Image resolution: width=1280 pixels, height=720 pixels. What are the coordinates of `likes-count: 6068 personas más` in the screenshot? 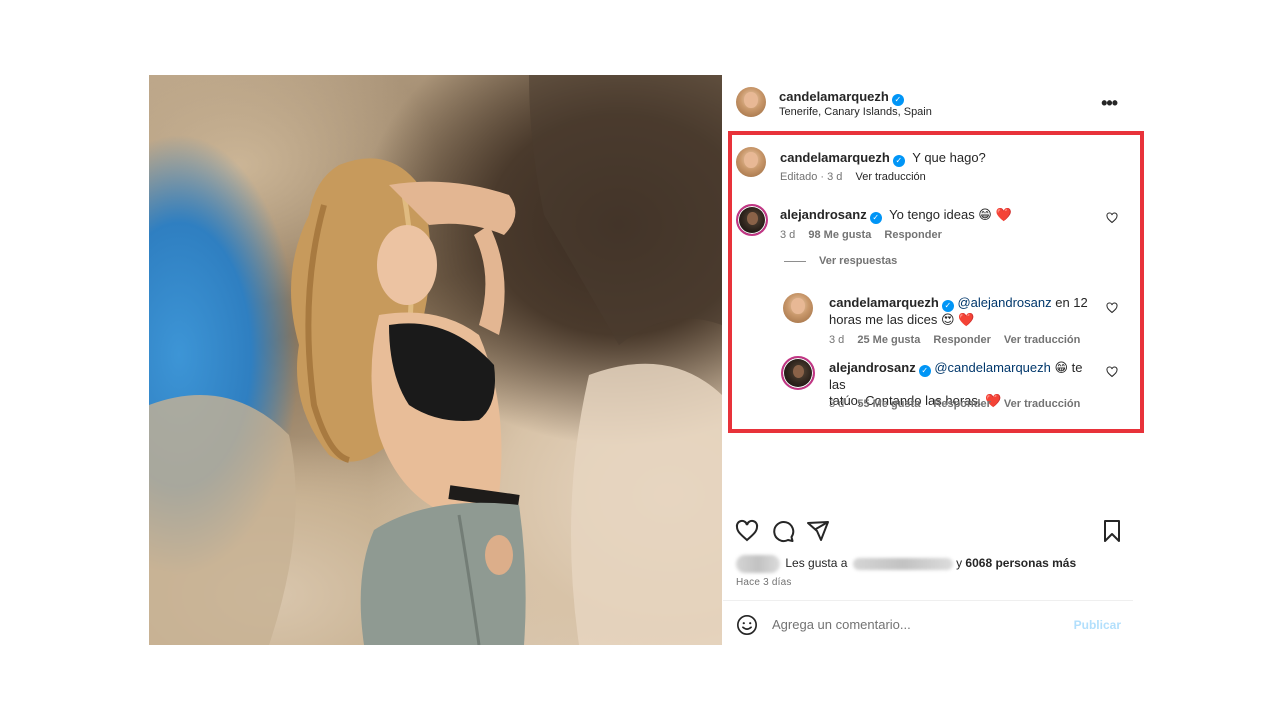 It's located at (1020, 563).